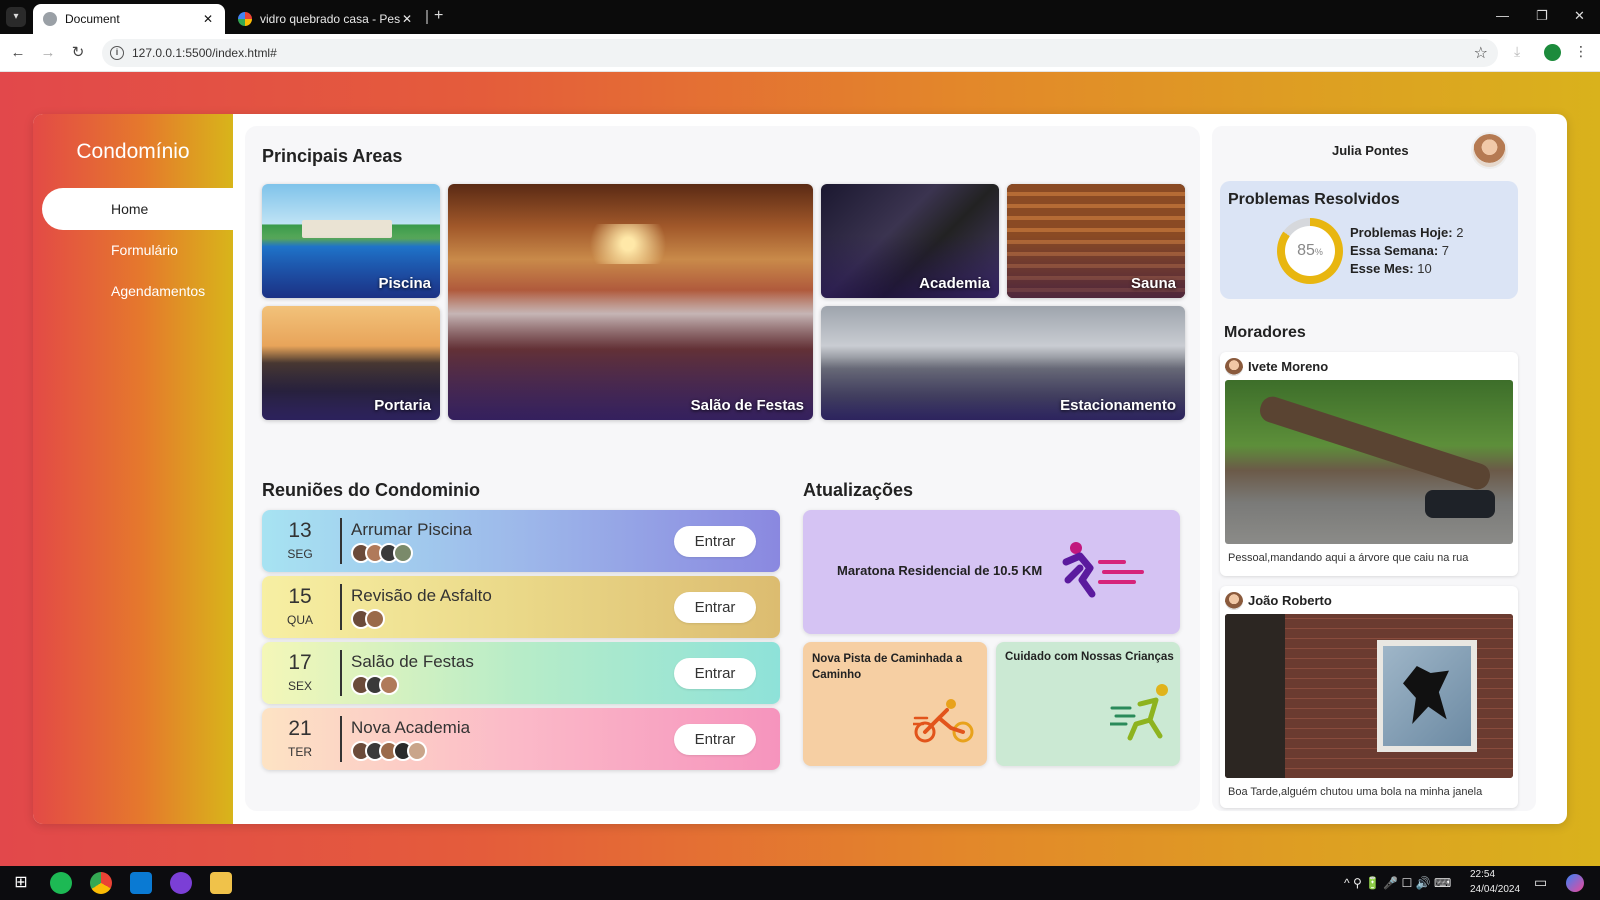 The image size is (1600, 900). What do you see at coordinates (1003, 363) in the screenshot?
I see `area-card-estacionamento: Estacionamento` at bounding box center [1003, 363].